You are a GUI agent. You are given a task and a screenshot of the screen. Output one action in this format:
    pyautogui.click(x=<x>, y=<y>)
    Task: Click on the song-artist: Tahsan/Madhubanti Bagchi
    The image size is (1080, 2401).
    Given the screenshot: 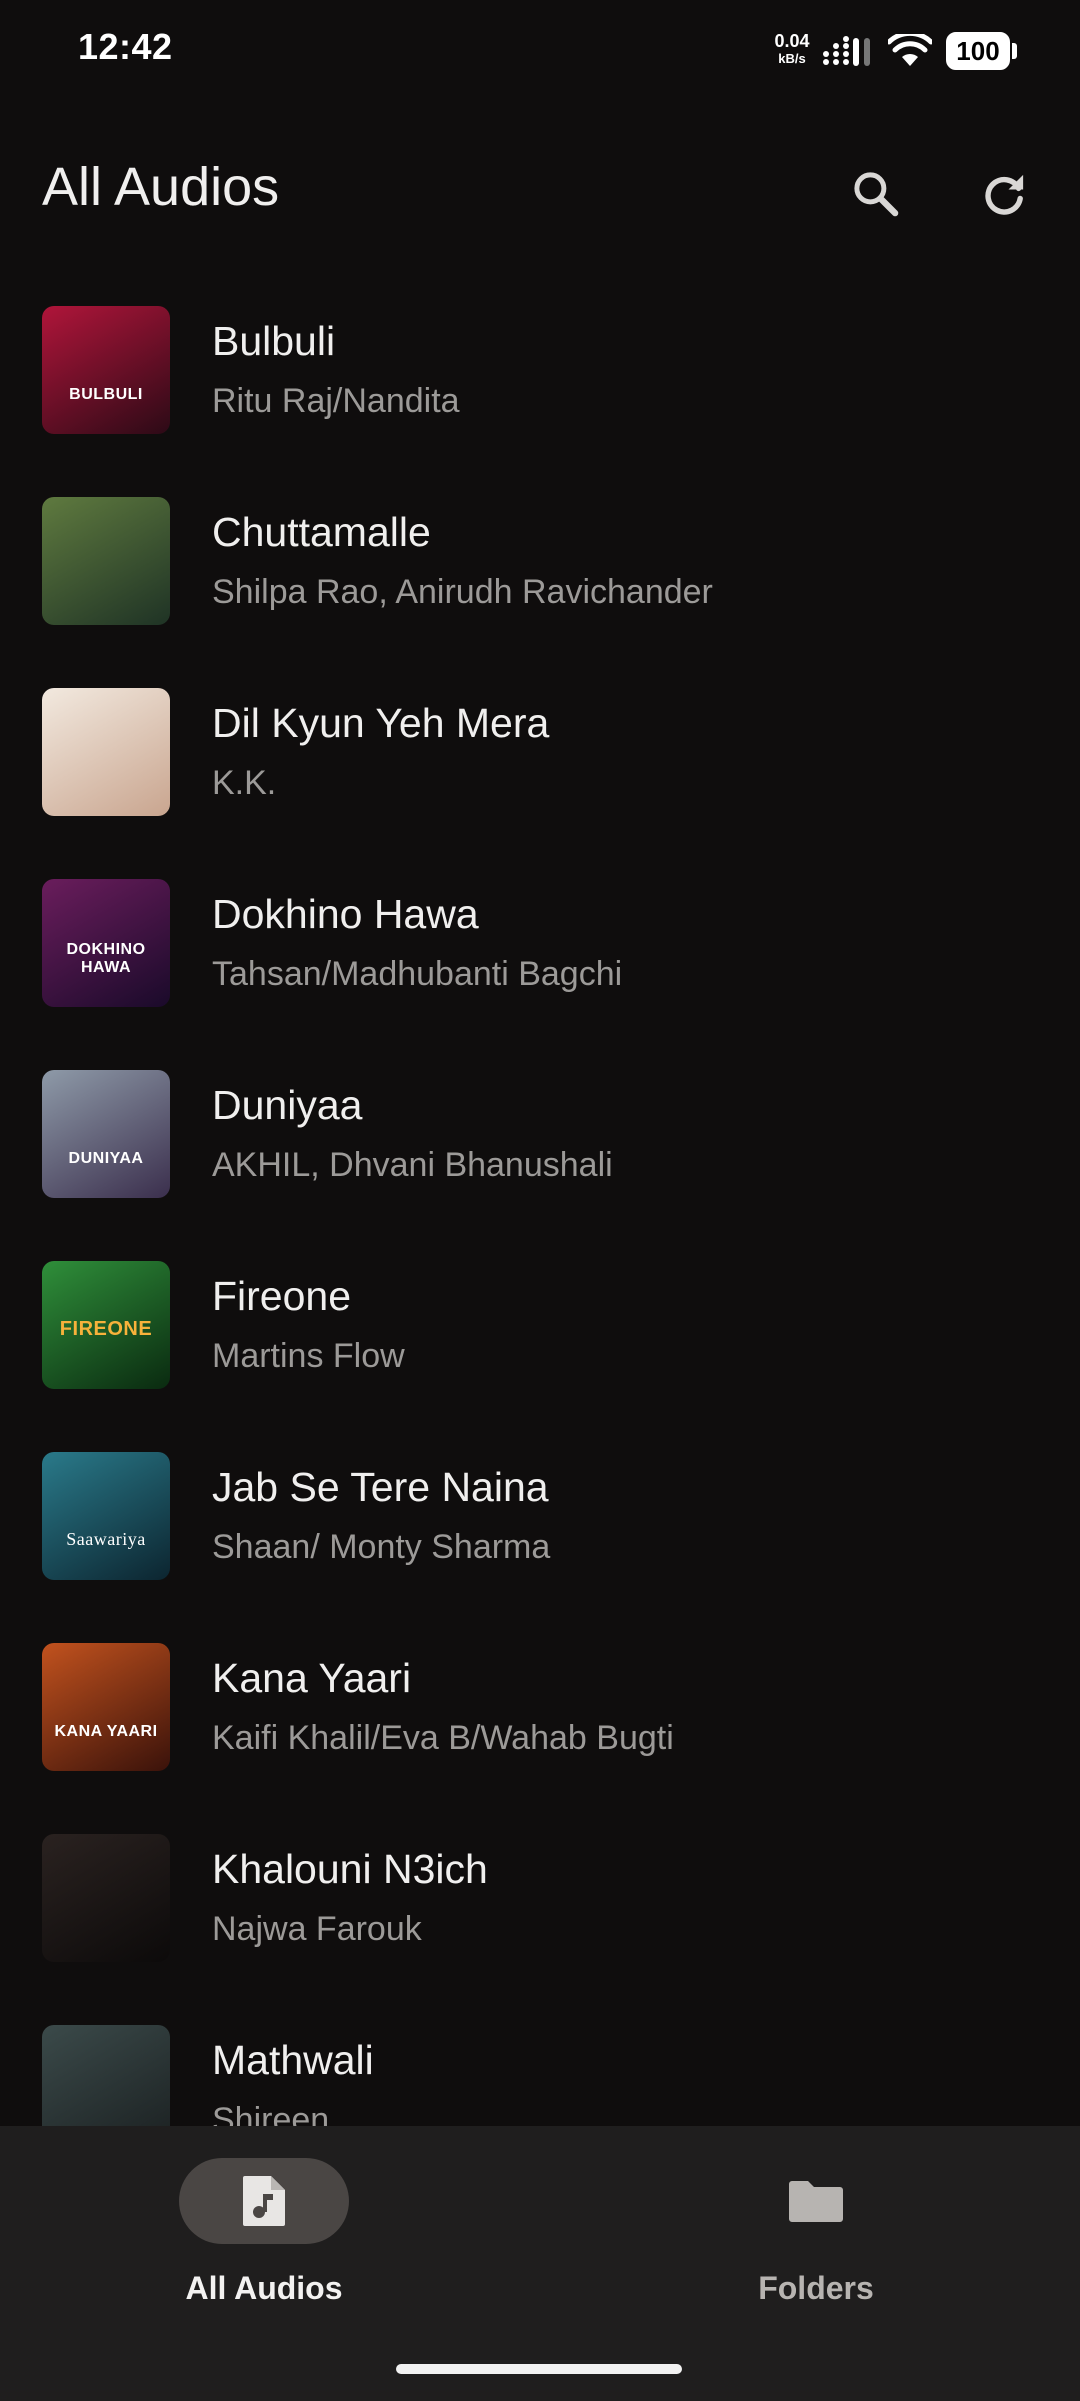 What is the action you would take?
    pyautogui.click(x=417, y=974)
    